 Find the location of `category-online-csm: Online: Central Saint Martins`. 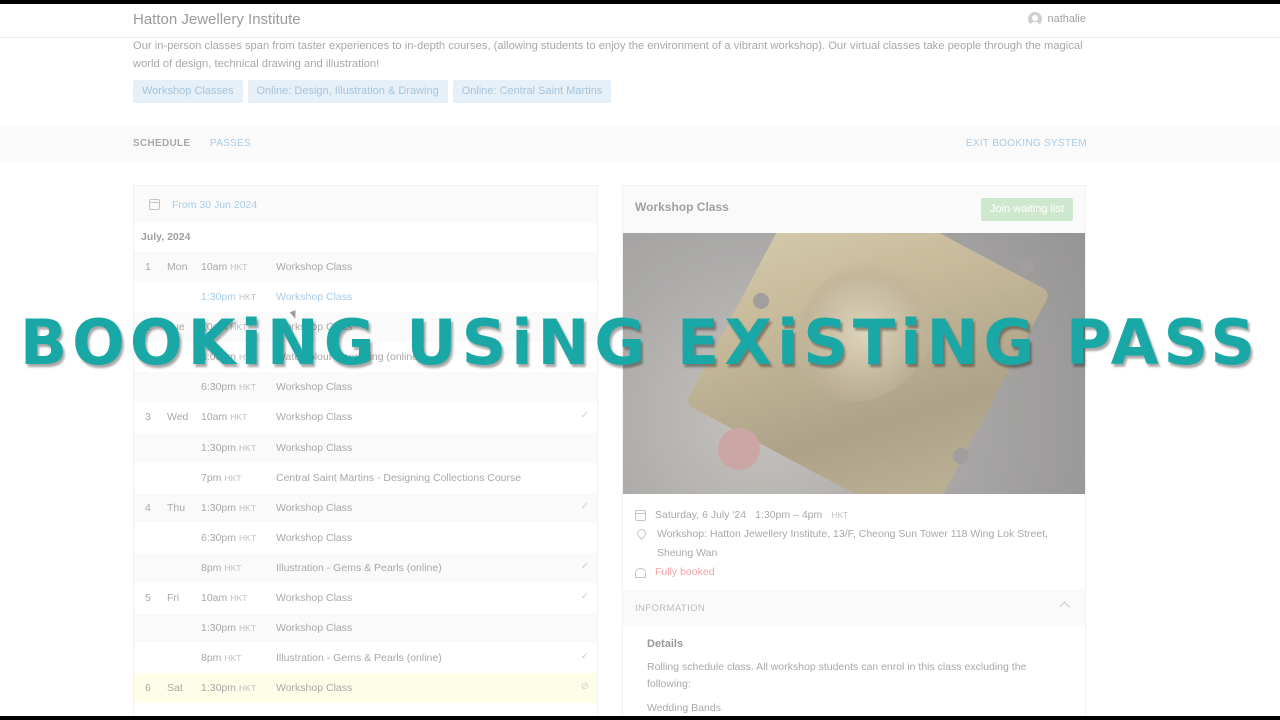

category-online-csm: Online: Central Saint Martins is located at coordinates (532, 91).